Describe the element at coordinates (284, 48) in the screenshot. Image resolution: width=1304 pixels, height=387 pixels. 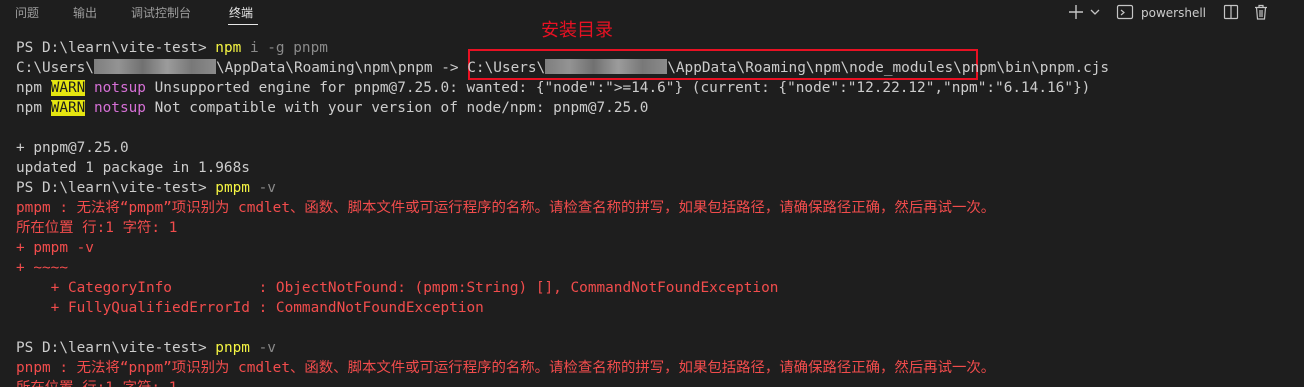
I see `command-args: i -g pnpm` at that location.